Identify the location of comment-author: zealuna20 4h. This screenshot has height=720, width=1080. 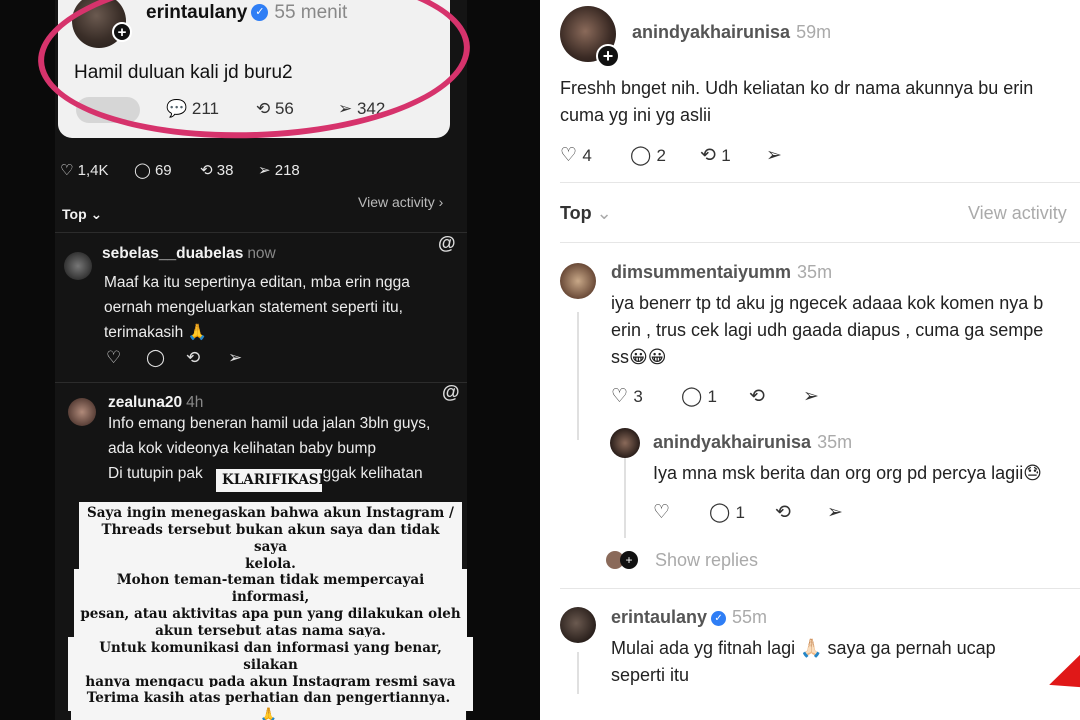
(155, 403).